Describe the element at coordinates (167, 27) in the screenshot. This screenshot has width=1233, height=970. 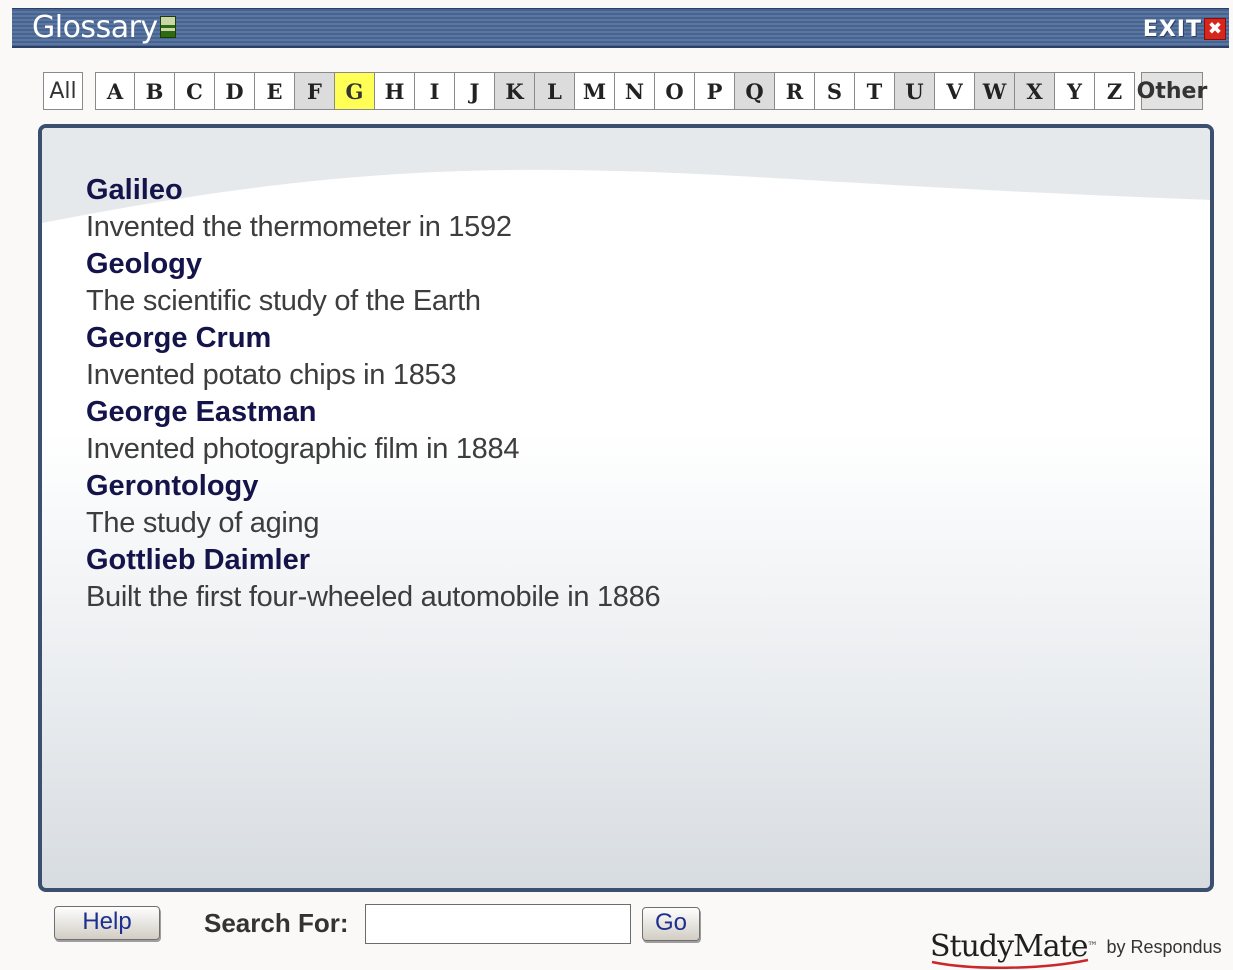
I see `glossary-icon` at that location.